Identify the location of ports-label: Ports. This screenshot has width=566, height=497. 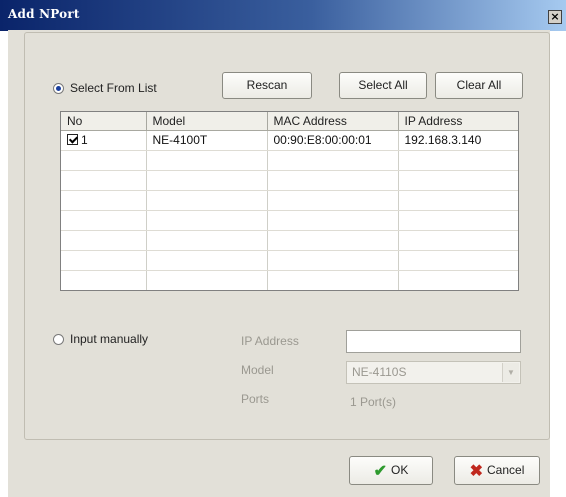
(255, 399).